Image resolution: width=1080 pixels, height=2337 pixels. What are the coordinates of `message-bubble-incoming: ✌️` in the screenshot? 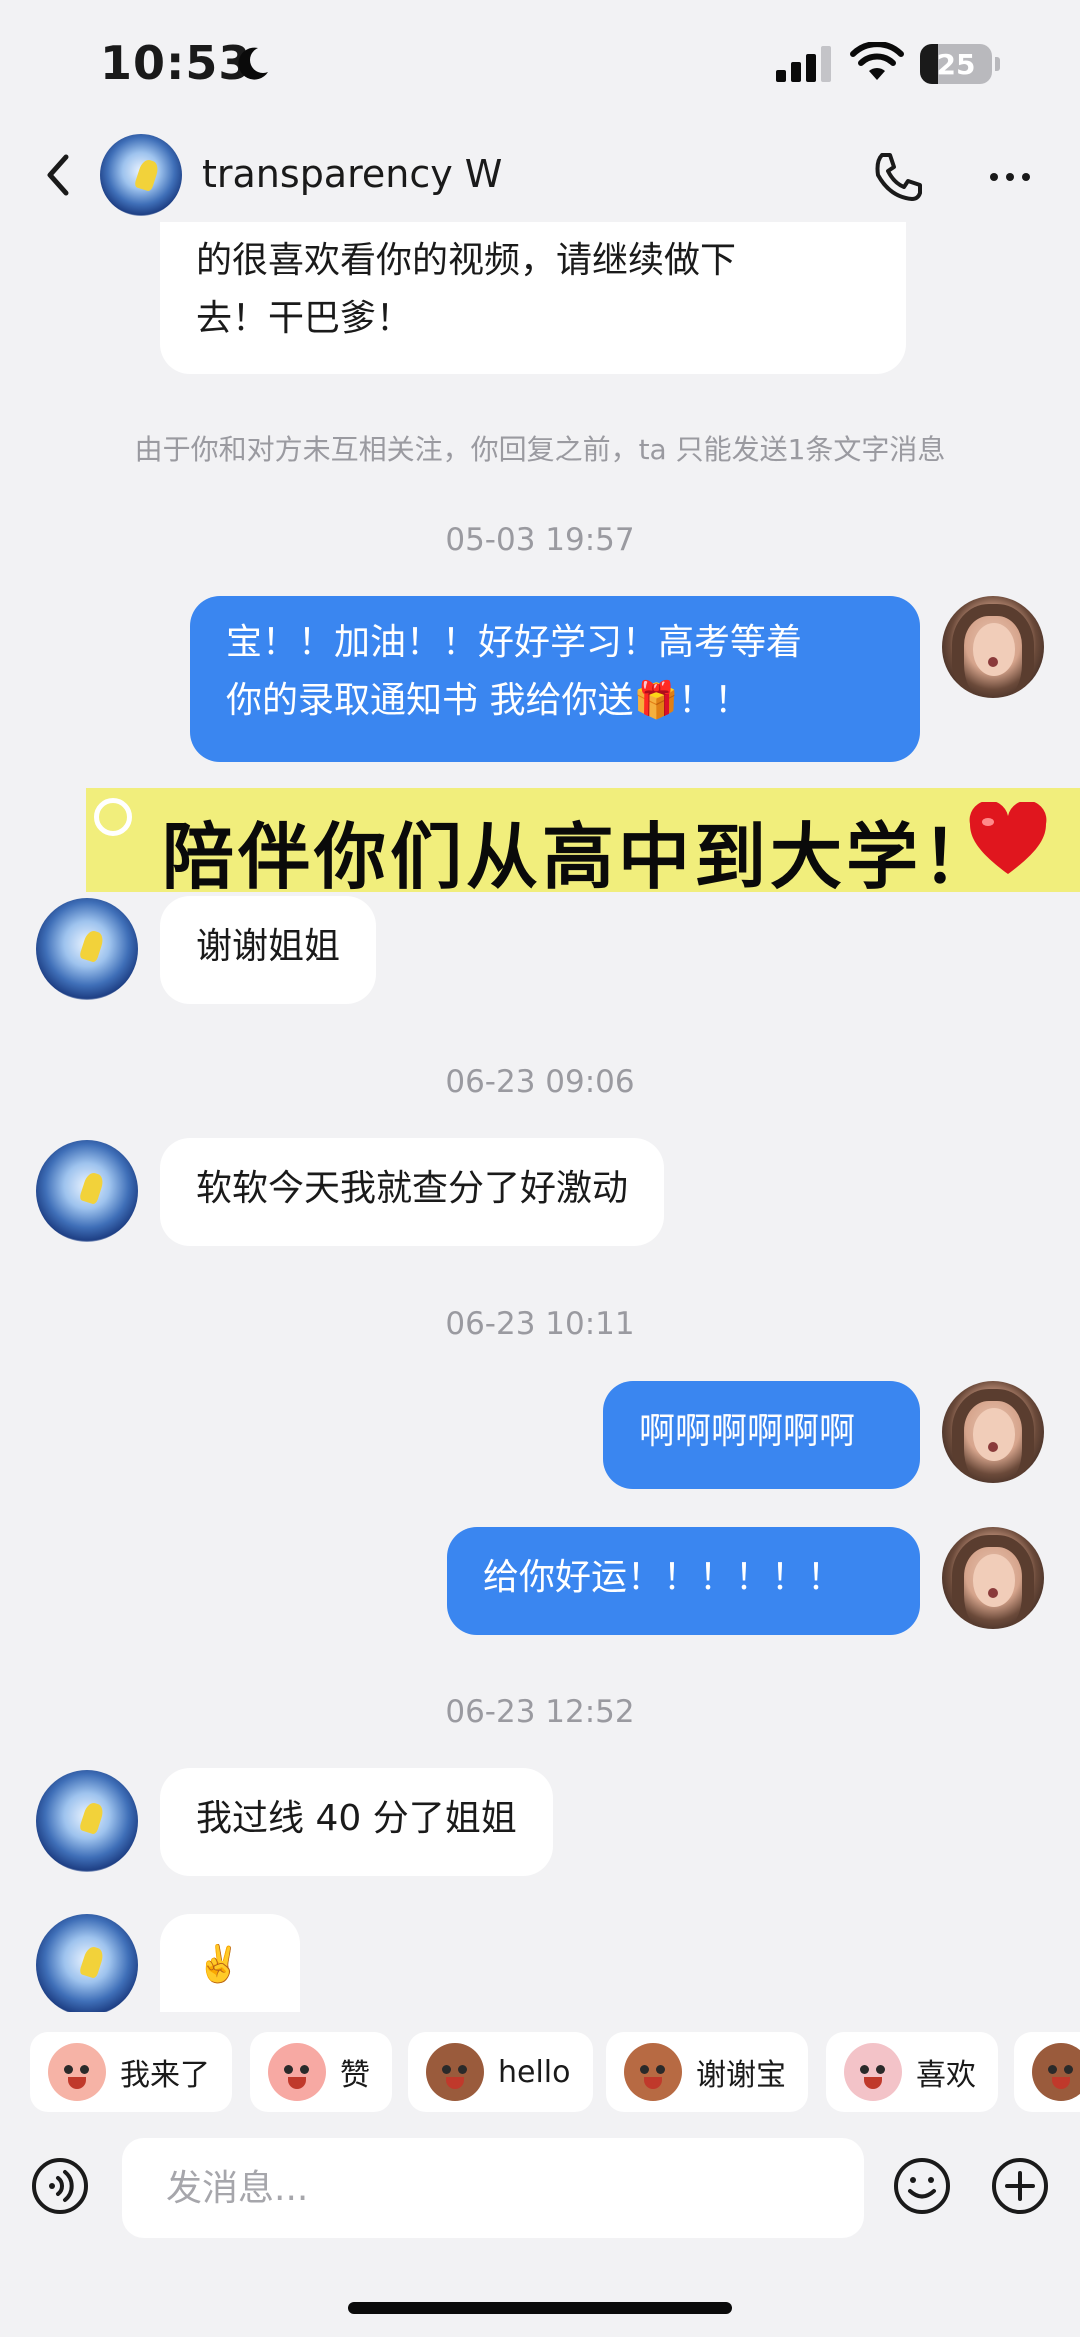 It's located at (230, 1963).